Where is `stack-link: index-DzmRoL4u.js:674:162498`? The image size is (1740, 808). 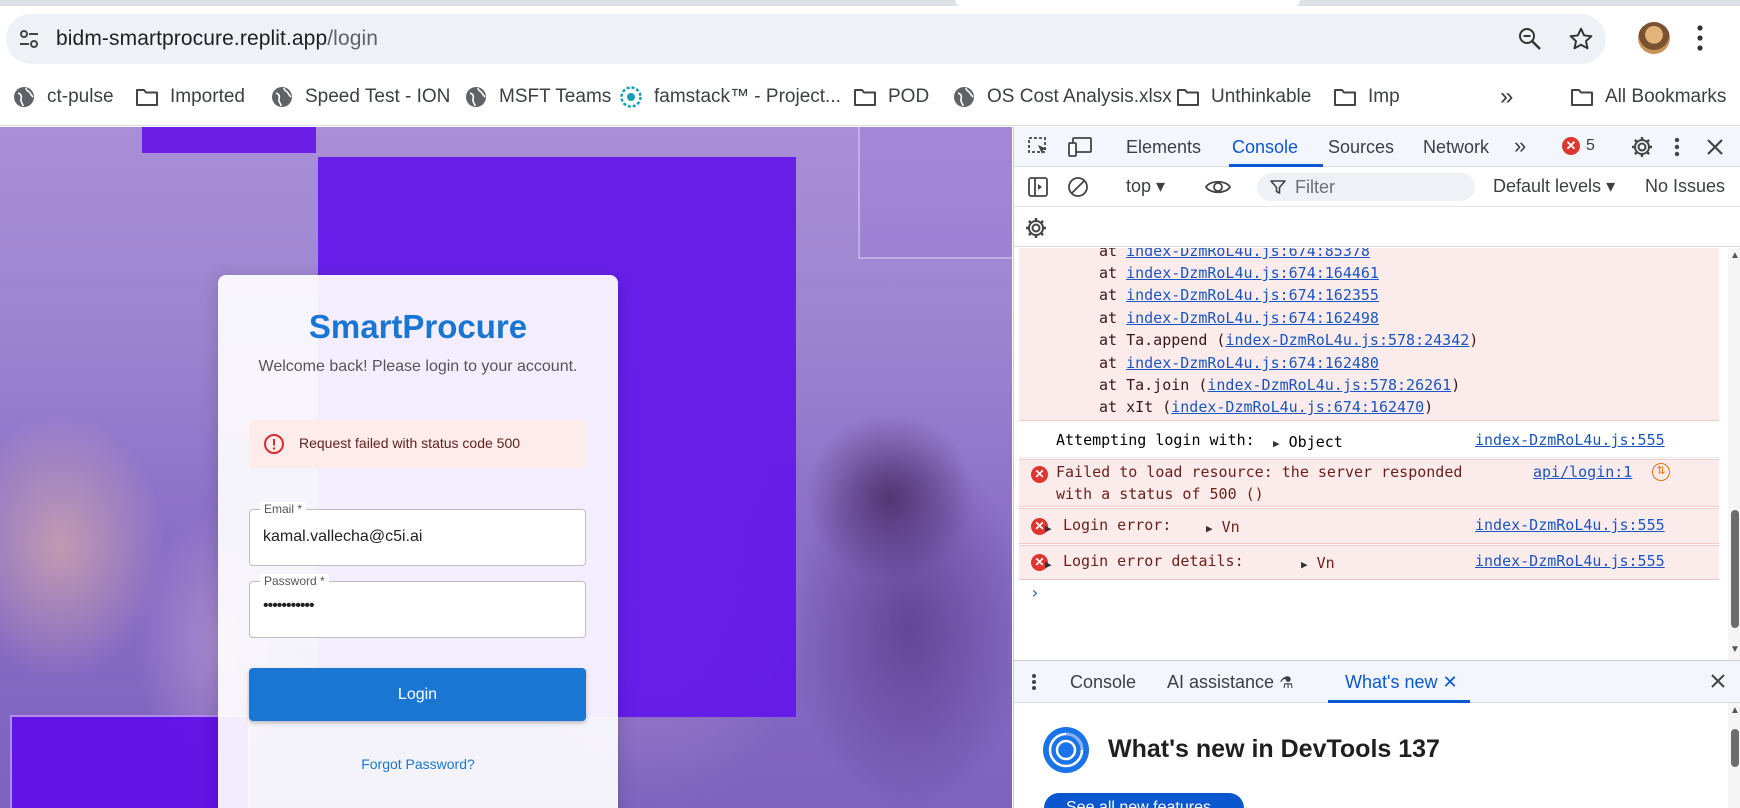
stack-link: index-DzmRoL4u.js:674:162498 is located at coordinates (1252, 318).